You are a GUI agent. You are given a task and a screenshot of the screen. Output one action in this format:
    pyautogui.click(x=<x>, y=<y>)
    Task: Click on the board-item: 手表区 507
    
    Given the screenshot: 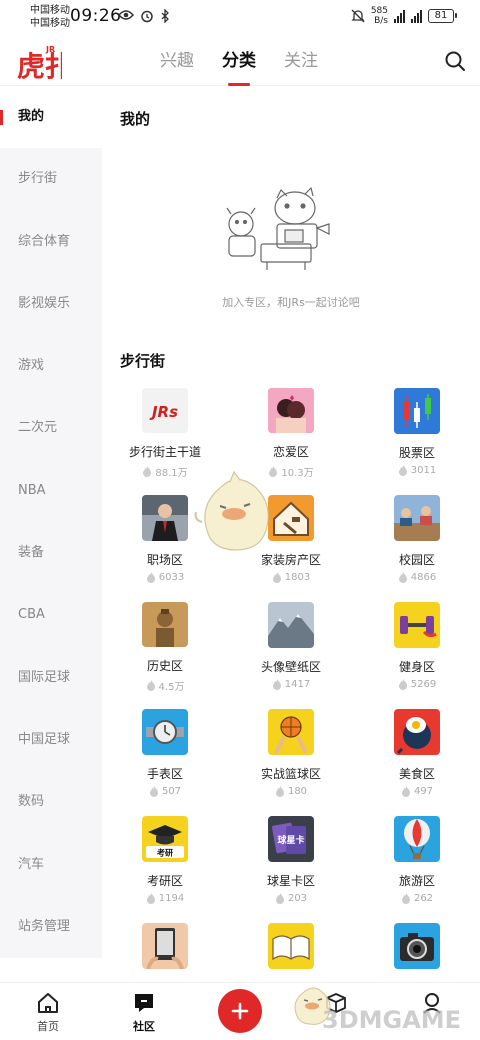 What is the action you would take?
    pyautogui.click(x=165, y=754)
    